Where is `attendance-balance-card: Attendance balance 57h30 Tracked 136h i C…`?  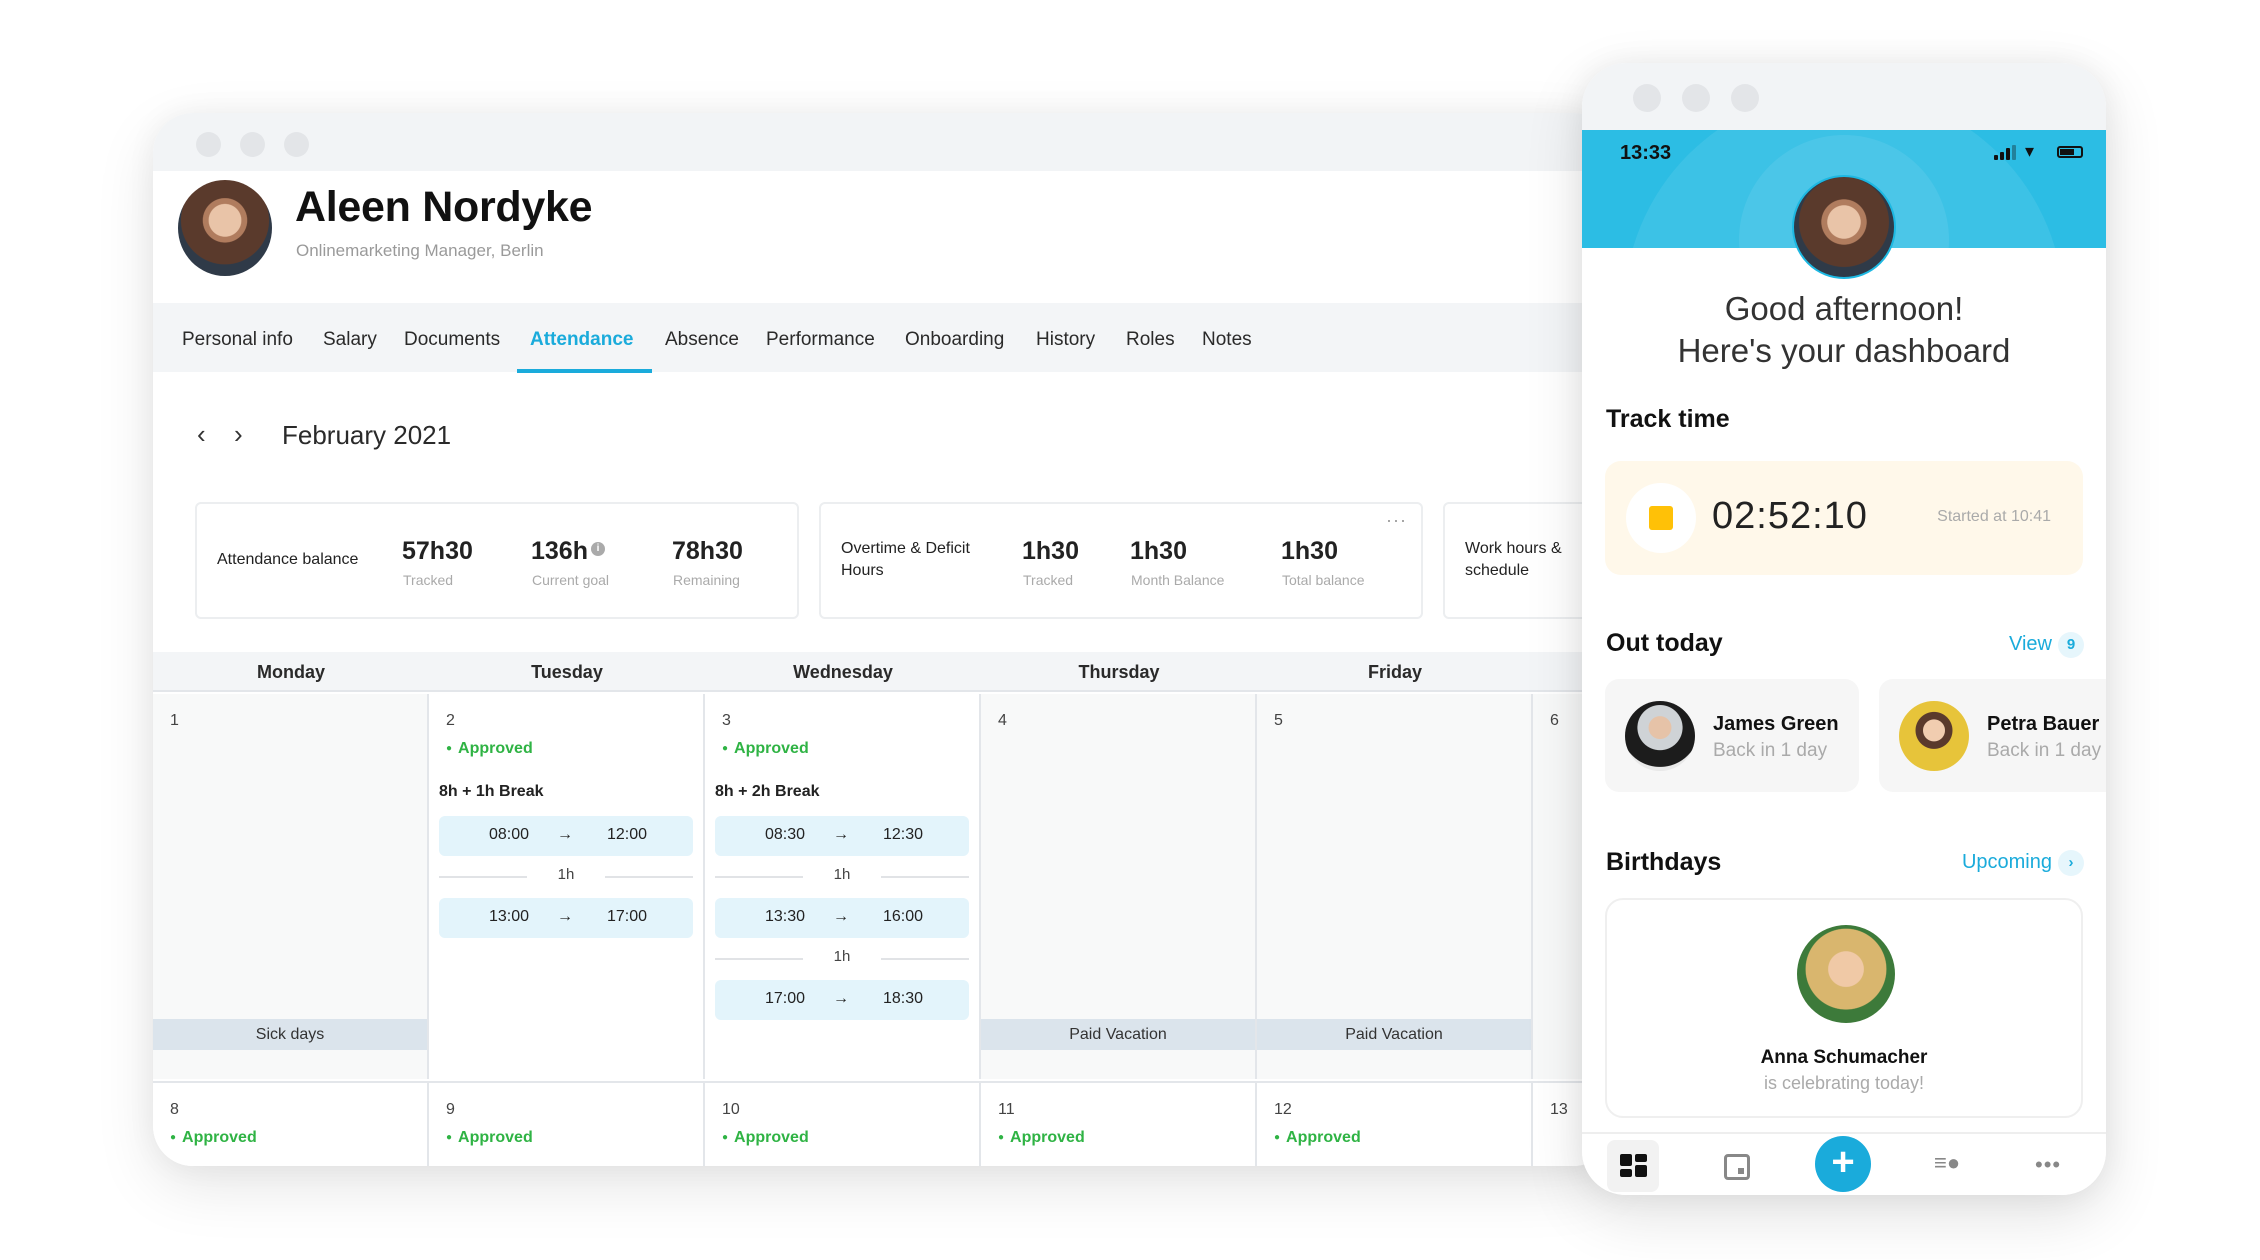
attendance-balance-card: Attendance balance 57h30 Tracked 136h i C… is located at coordinates (497, 560).